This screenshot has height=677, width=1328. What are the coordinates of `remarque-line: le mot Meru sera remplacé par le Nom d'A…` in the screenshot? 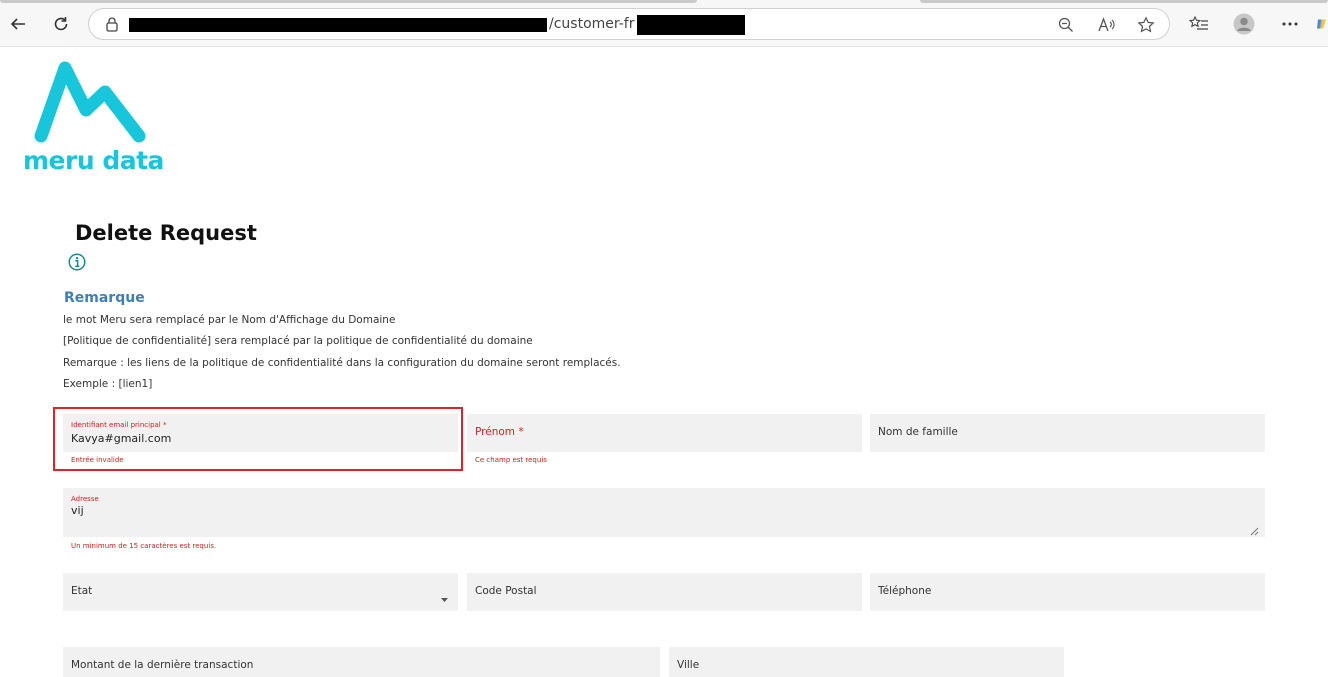 It's located at (229, 320).